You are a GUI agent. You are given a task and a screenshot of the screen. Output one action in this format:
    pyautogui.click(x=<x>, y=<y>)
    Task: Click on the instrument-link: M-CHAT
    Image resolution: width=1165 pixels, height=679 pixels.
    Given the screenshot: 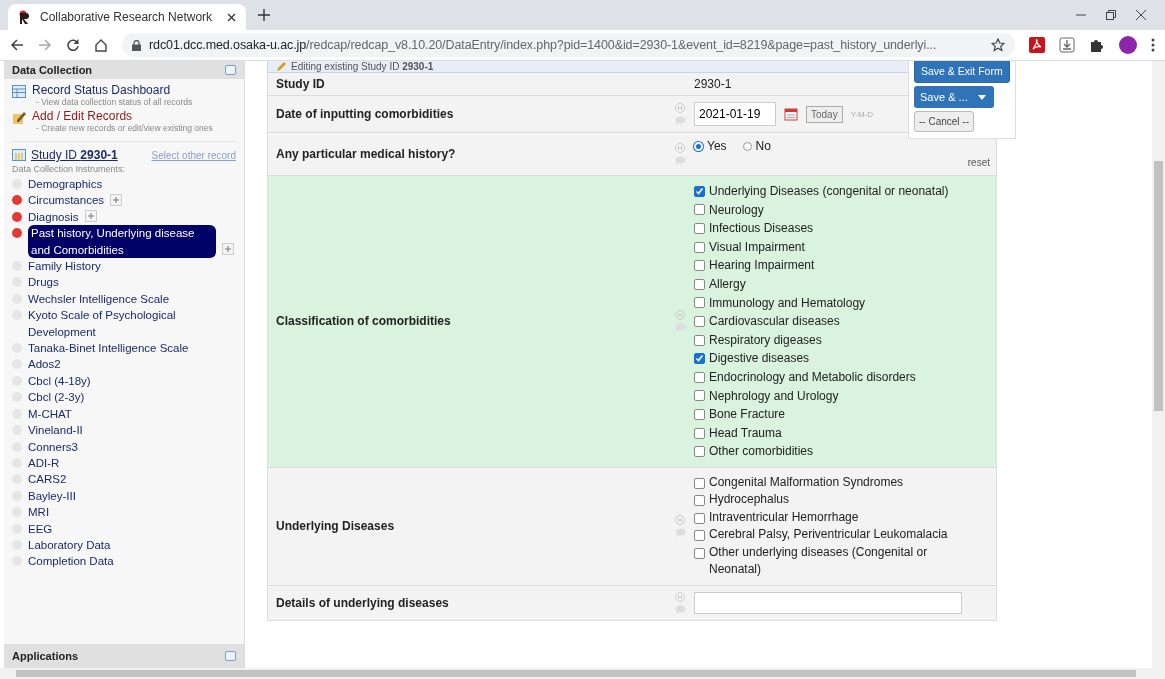 What is the action you would take?
    pyautogui.click(x=50, y=414)
    